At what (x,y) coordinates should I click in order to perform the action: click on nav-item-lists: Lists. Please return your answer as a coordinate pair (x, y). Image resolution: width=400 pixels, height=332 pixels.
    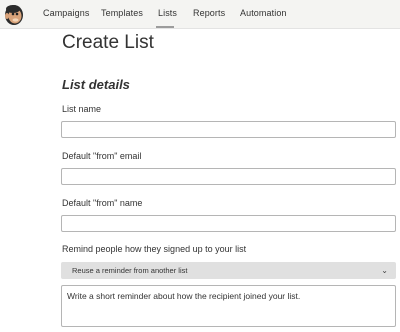
    Looking at the image, I should click on (167, 13).